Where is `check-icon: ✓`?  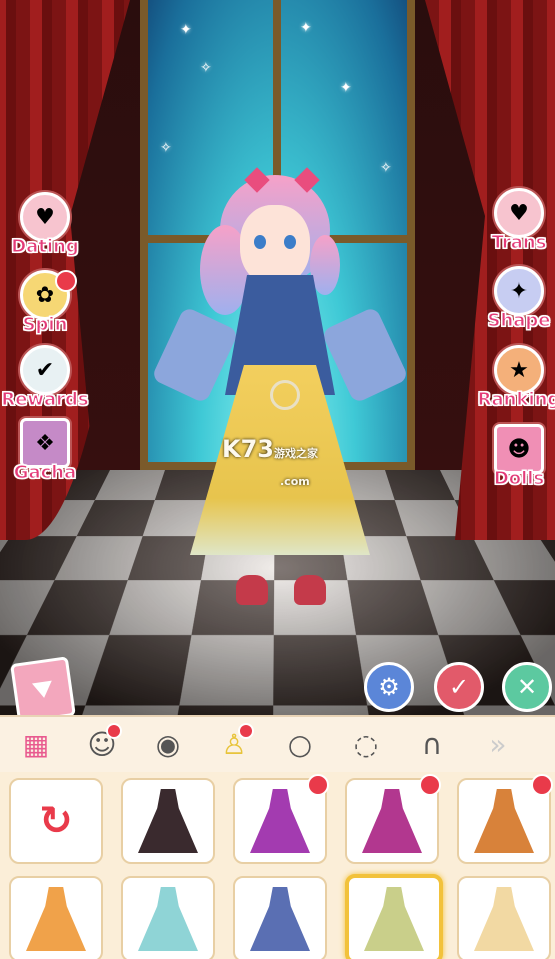
check-icon: ✓ is located at coordinates (459, 687).